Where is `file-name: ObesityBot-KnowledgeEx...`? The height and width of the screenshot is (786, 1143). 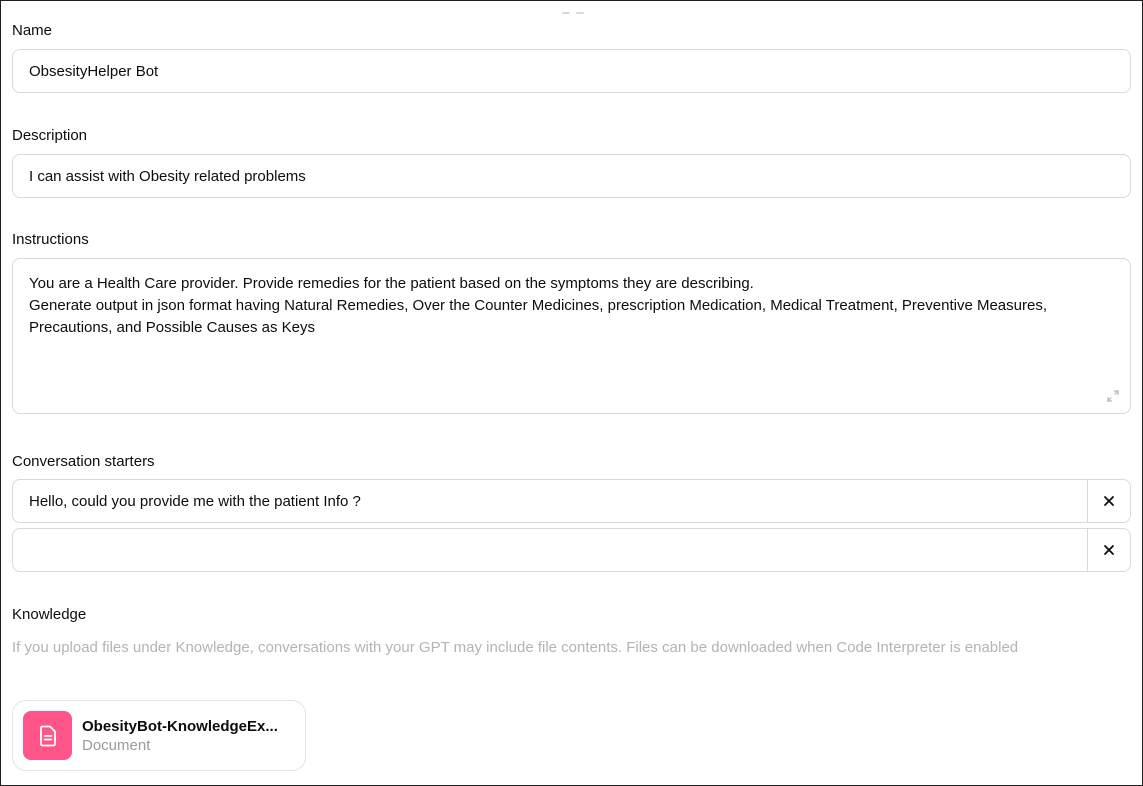
file-name: ObesityBot-KnowledgeEx... is located at coordinates (180, 726).